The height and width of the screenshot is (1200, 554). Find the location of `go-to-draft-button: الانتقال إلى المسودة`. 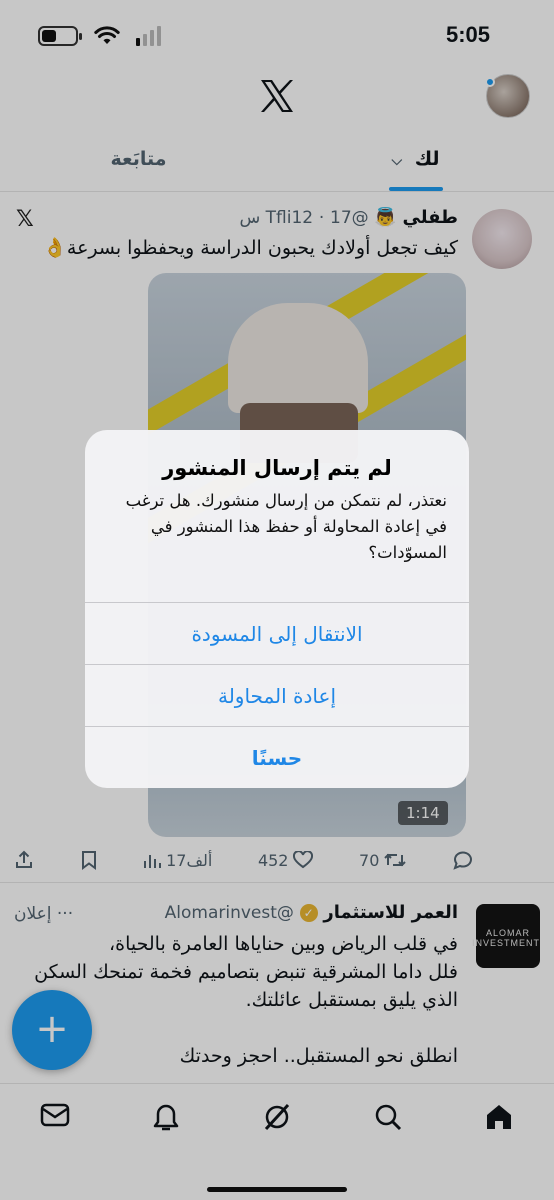

go-to-draft-button: الانتقال إلى المسودة is located at coordinates (277, 633).